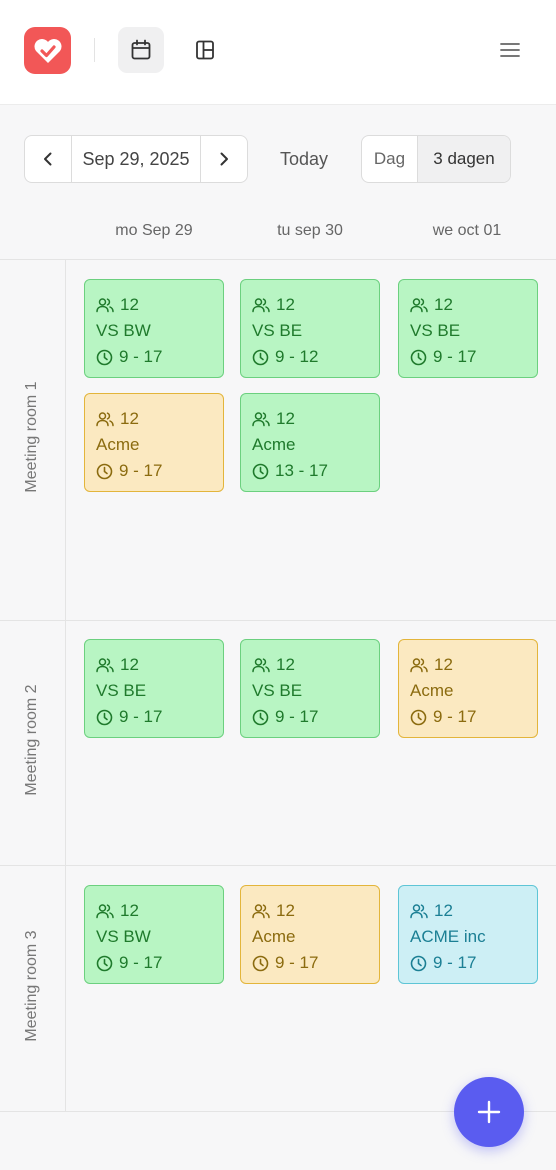 Image resolution: width=556 pixels, height=1170 pixels. I want to click on today-button: Today, so click(304, 159).